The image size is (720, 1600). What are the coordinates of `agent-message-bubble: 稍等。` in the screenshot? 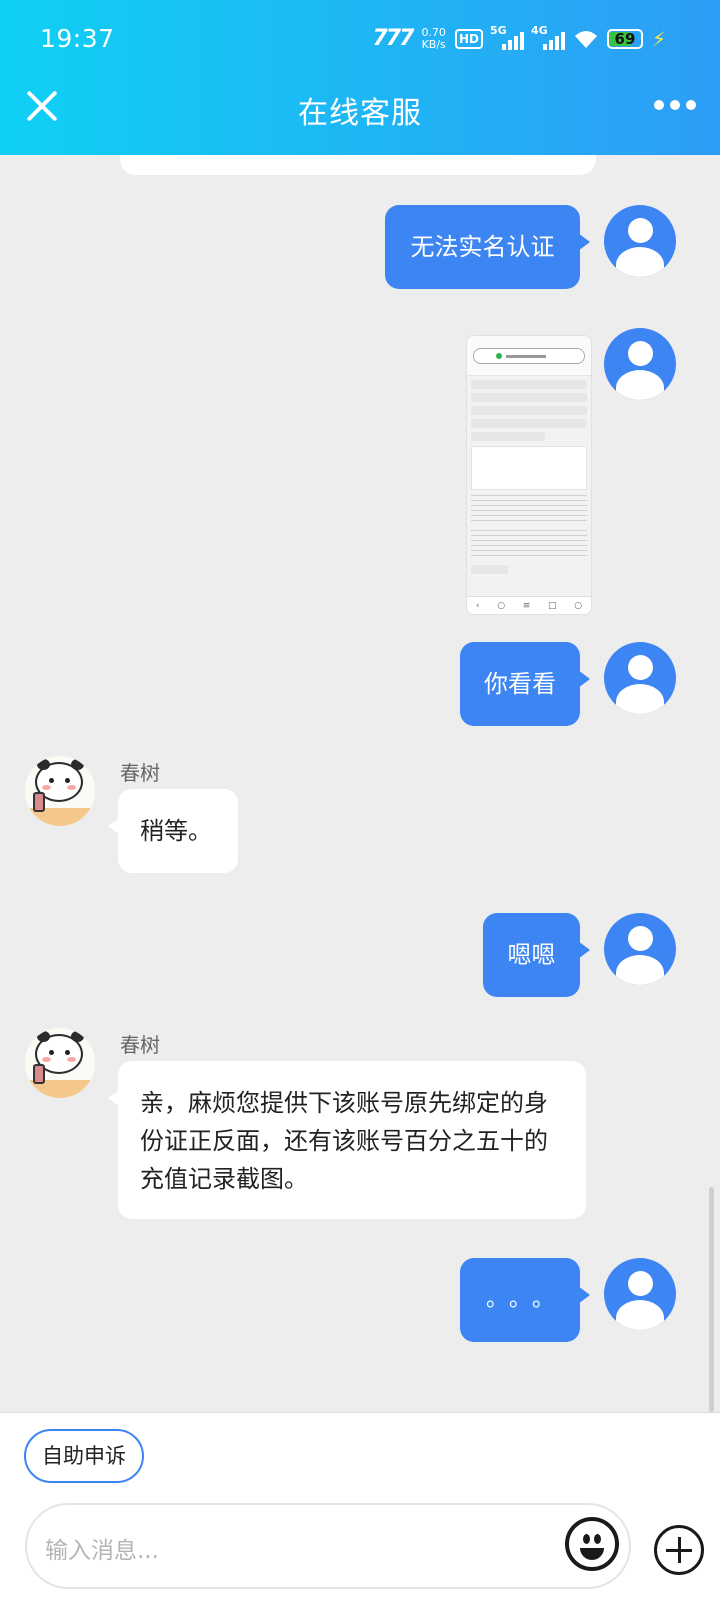 It's located at (173, 831).